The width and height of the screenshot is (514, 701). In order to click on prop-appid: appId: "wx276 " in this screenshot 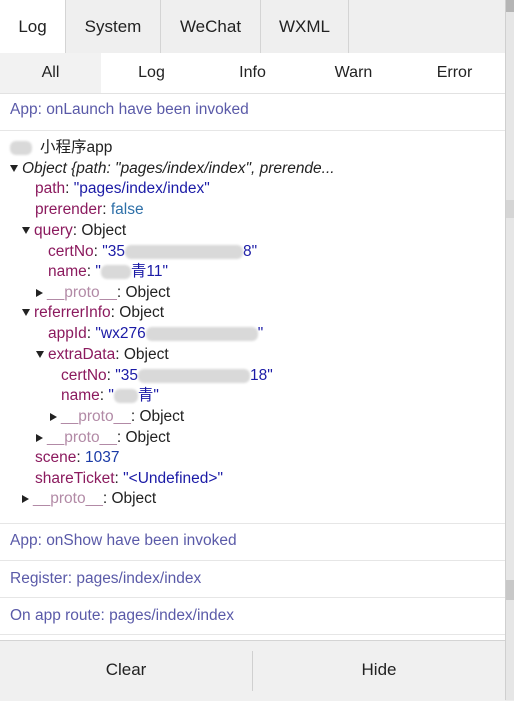, I will do `click(156, 333)`.